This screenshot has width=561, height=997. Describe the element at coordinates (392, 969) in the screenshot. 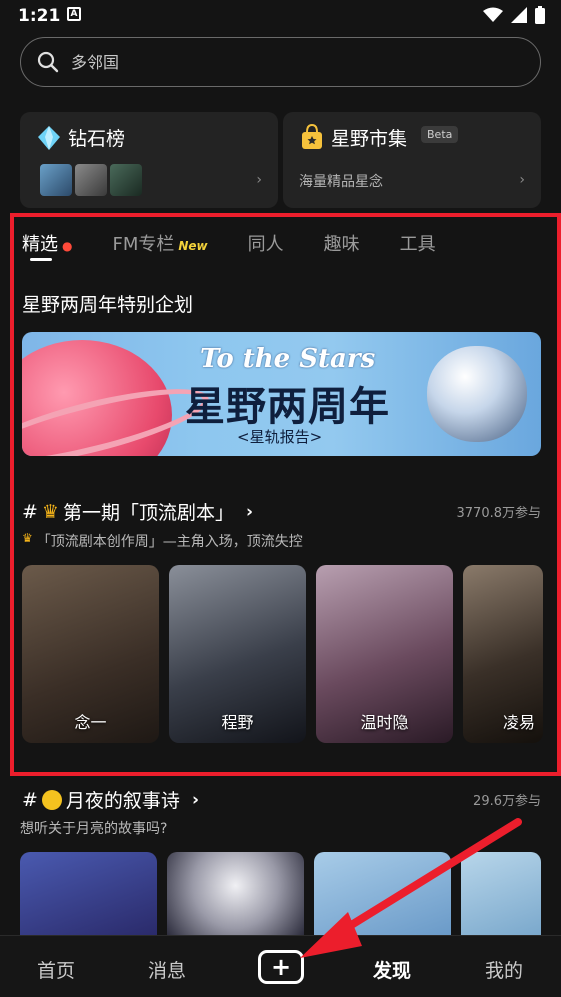

I see `nav-discover: 发现` at that location.